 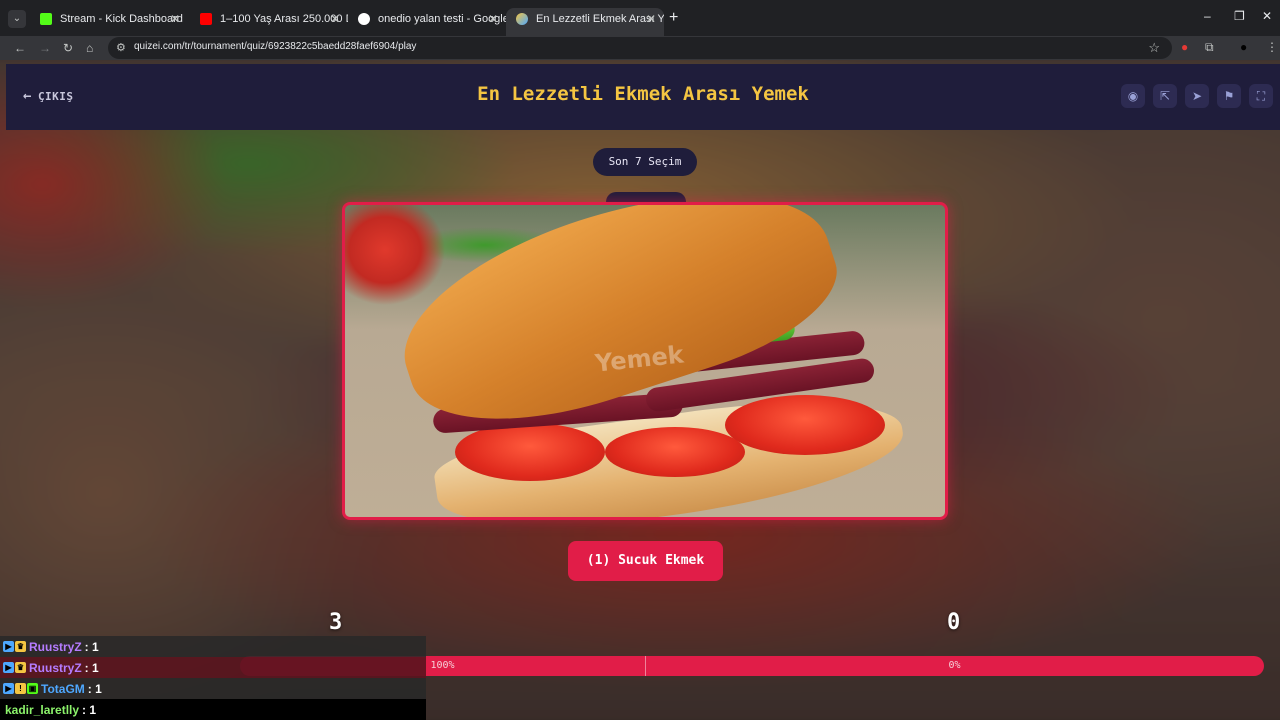 What do you see at coordinates (121, 47) in the screenshot?
I see `site-info-icon: ⚙` at bounding box center [121, 47].